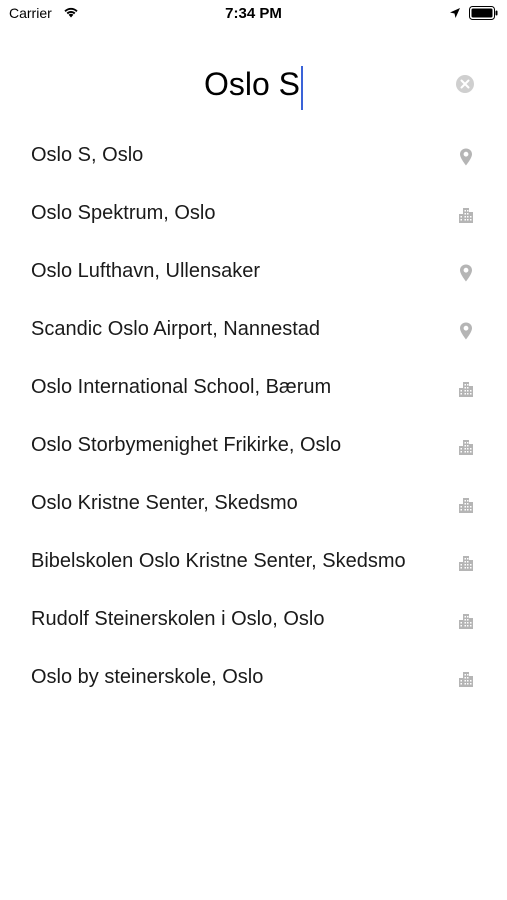 The width and height of the screenshot is (507, 900). I want to click on list-item: Oslo Storbymenighet Frikirke, Oslo, so click(253, 447).